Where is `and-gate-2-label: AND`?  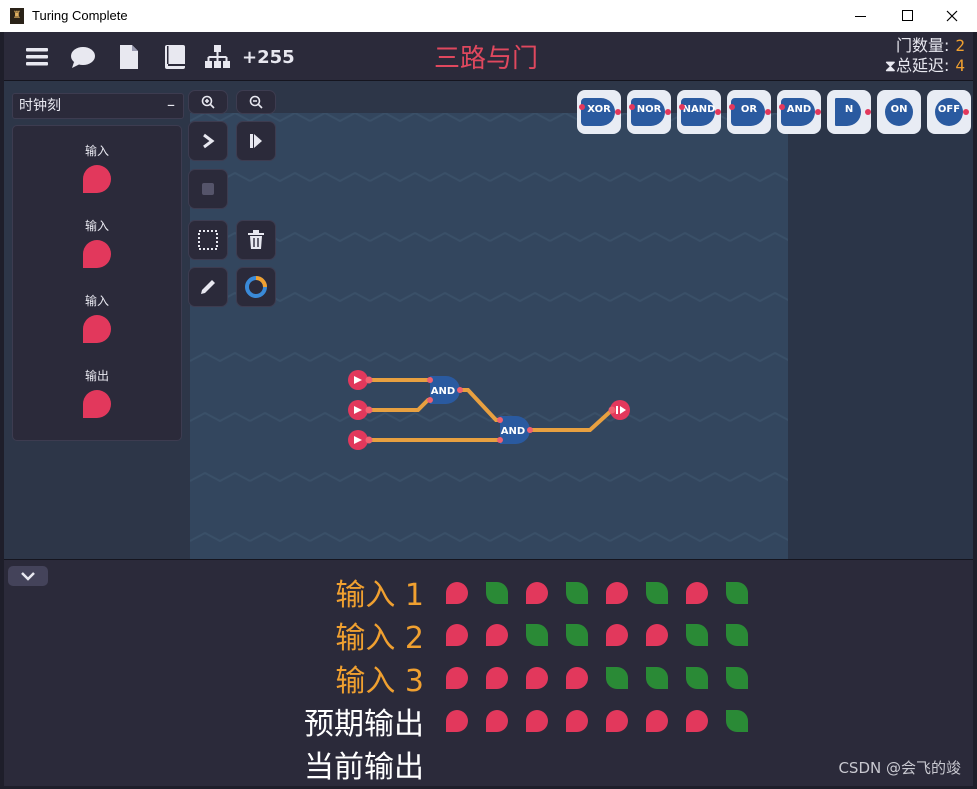 and-gate-2-label: AND is located at coordinates (513, 431).